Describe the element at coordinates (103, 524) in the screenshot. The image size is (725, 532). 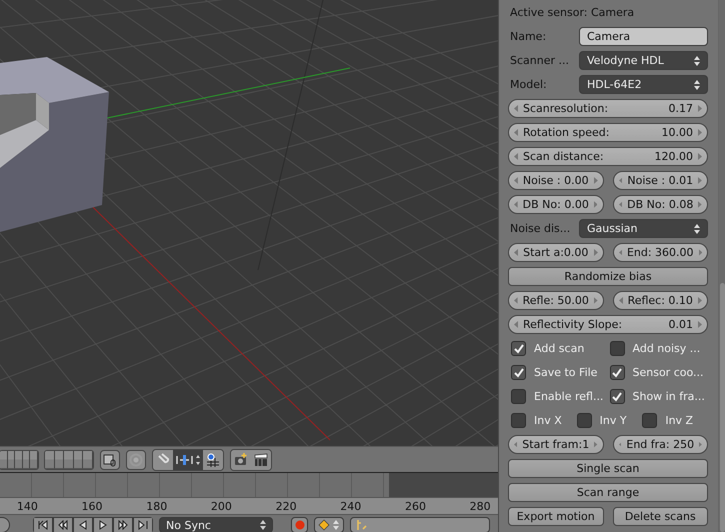
I see `play-icon` at that location.